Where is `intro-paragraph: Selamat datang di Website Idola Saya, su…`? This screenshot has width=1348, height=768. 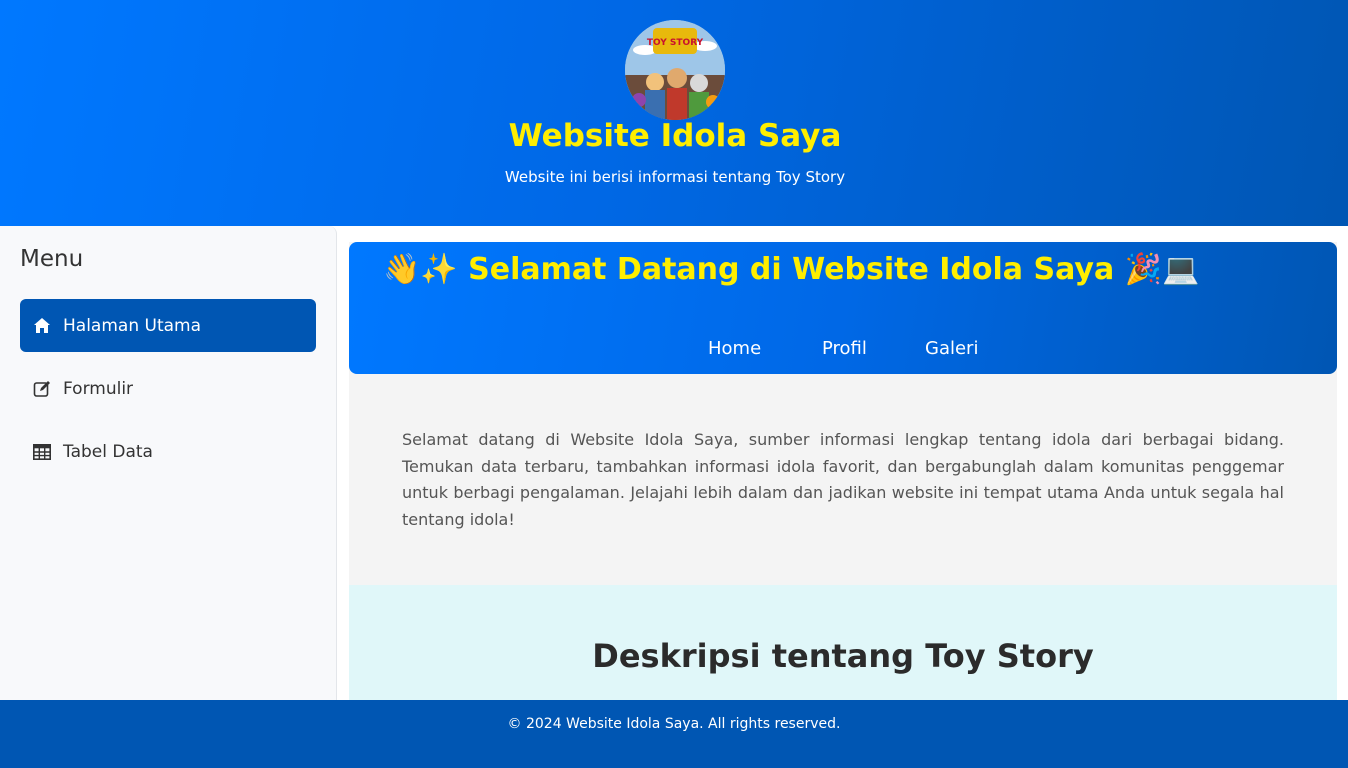
intro-paragraph: Selamat datang di Website Idola Saya, su… is located at coordinates (843, 479).